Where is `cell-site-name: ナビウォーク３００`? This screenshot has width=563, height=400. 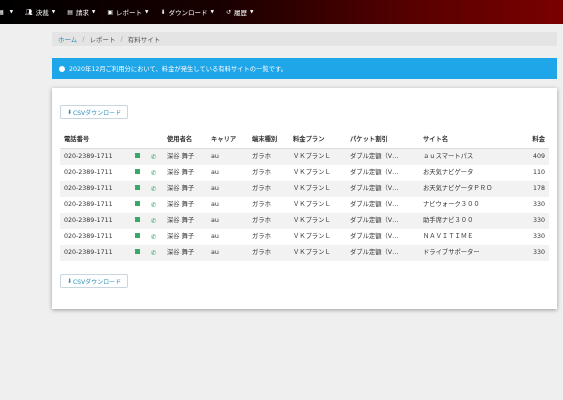 cell-site-name: ナビウォーク３００ is located at coordinates (451, 204).